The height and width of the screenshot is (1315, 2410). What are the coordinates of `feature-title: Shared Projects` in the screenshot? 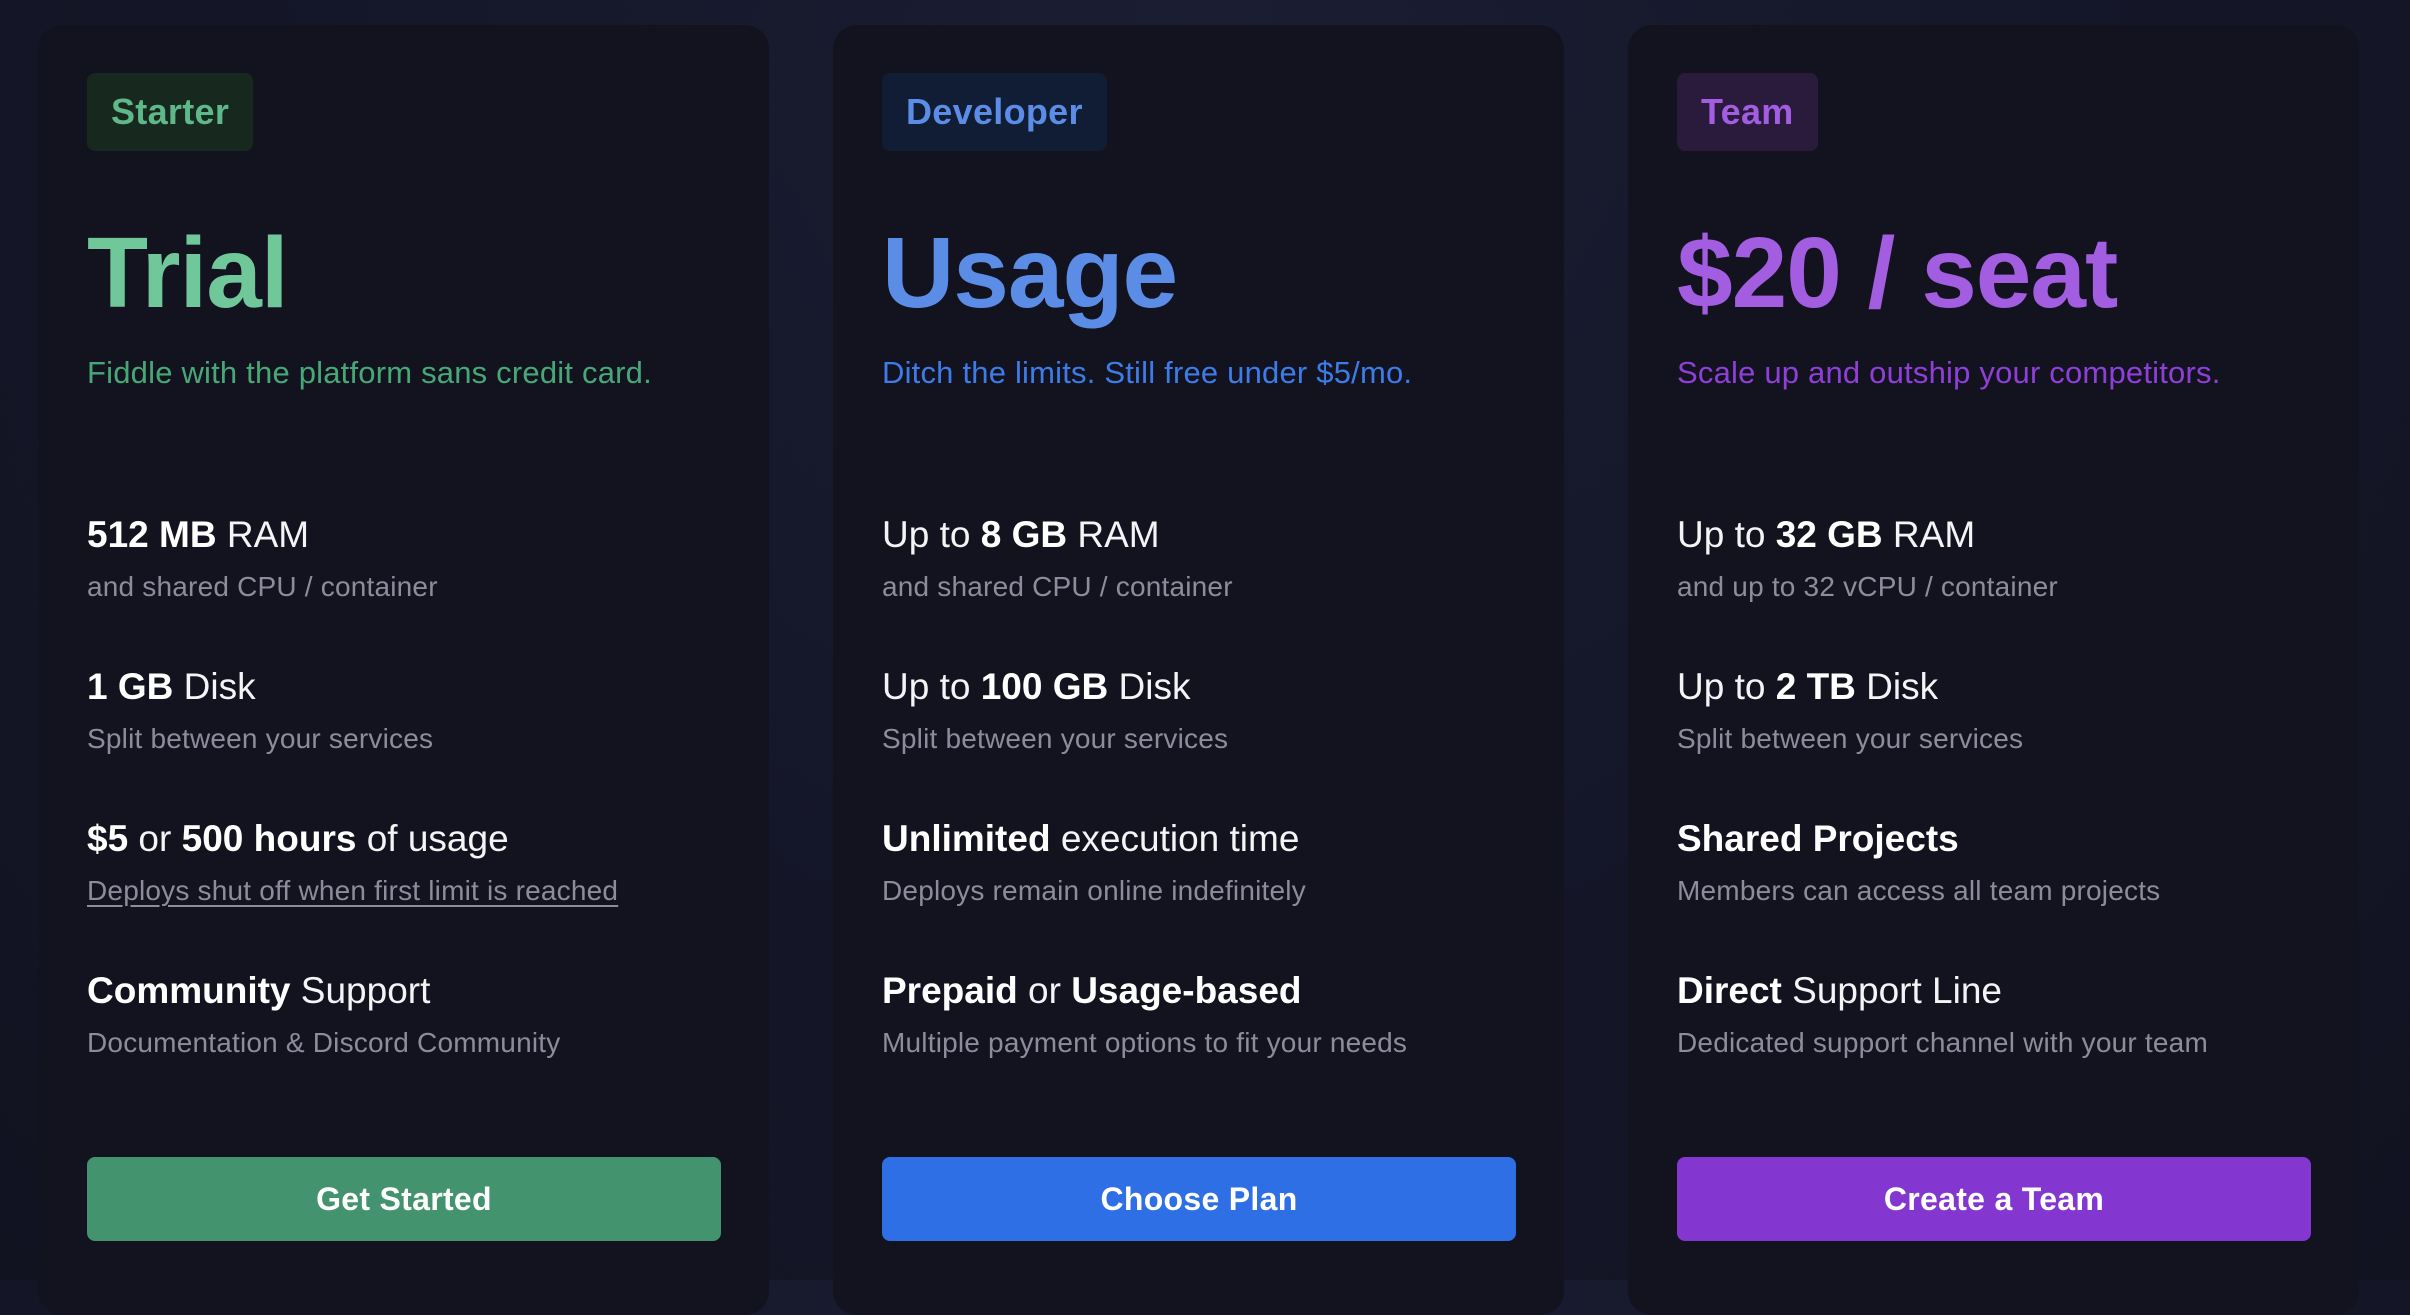 It's located at (1994, 839).